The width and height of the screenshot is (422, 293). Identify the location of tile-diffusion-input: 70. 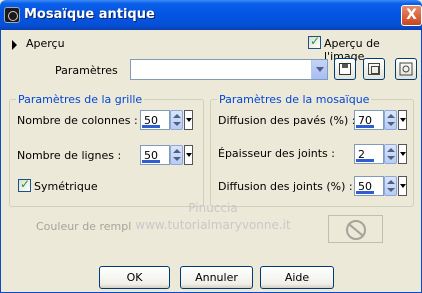
(369, 120).